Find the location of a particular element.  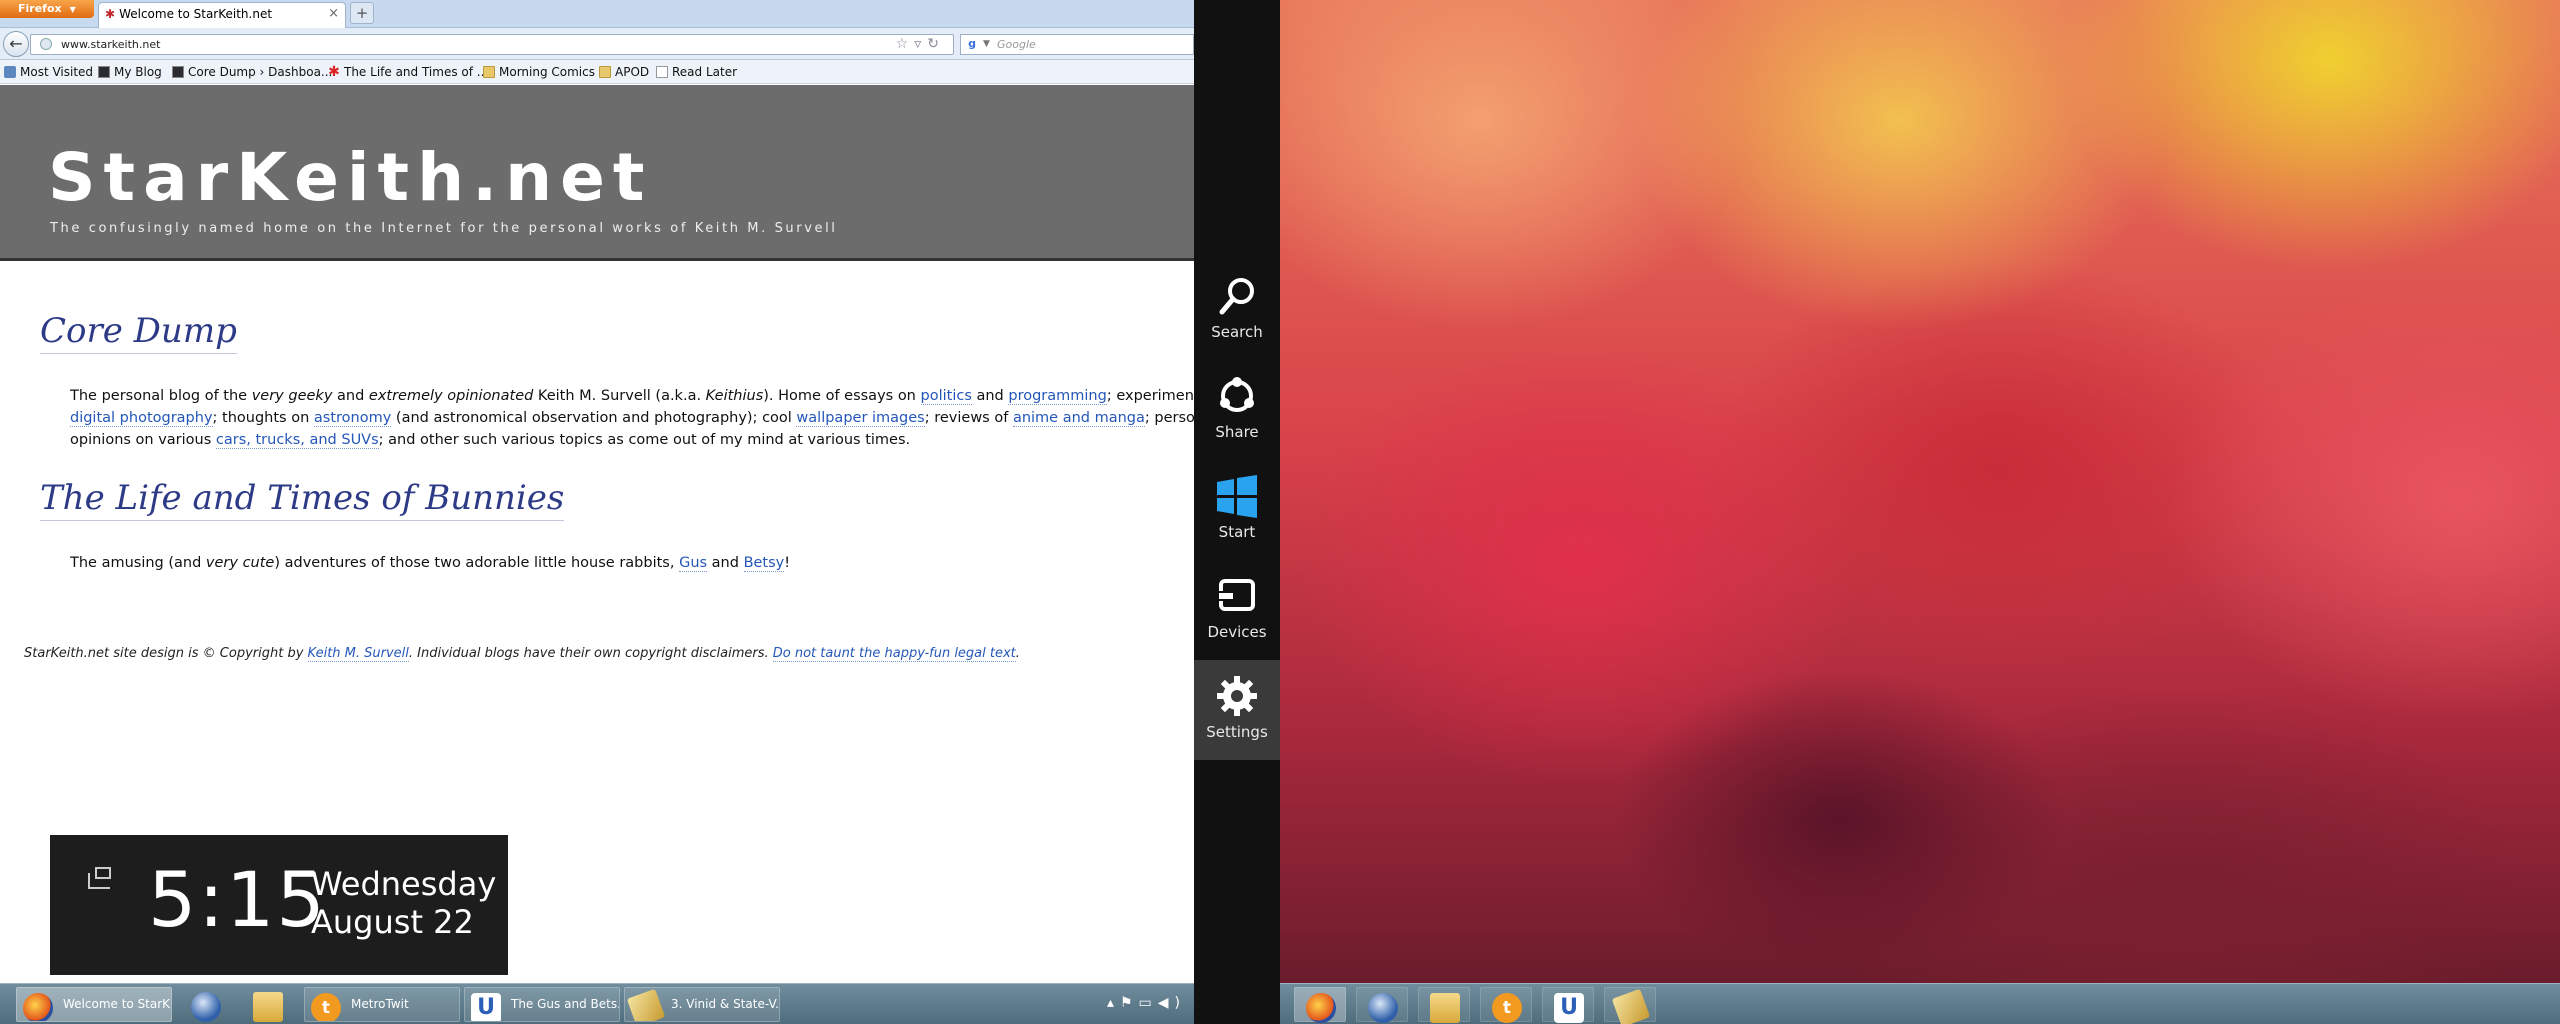

clock-time: 5:15 is located at coordinates (237, 899).